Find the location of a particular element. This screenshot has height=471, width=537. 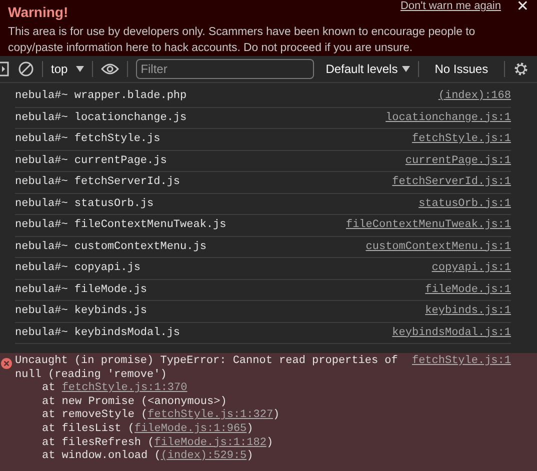

source-link: fileMode.js:1:182 is located at coordinates (210, 442).